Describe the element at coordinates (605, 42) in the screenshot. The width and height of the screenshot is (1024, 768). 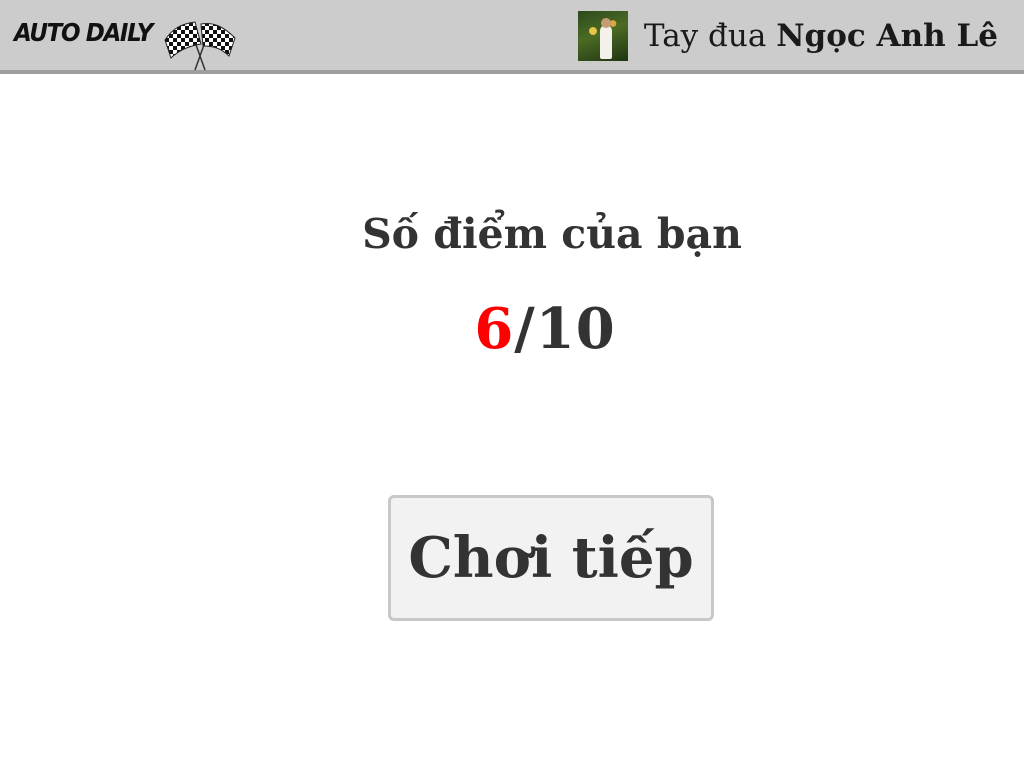
I see `avatar-figure` at that location.